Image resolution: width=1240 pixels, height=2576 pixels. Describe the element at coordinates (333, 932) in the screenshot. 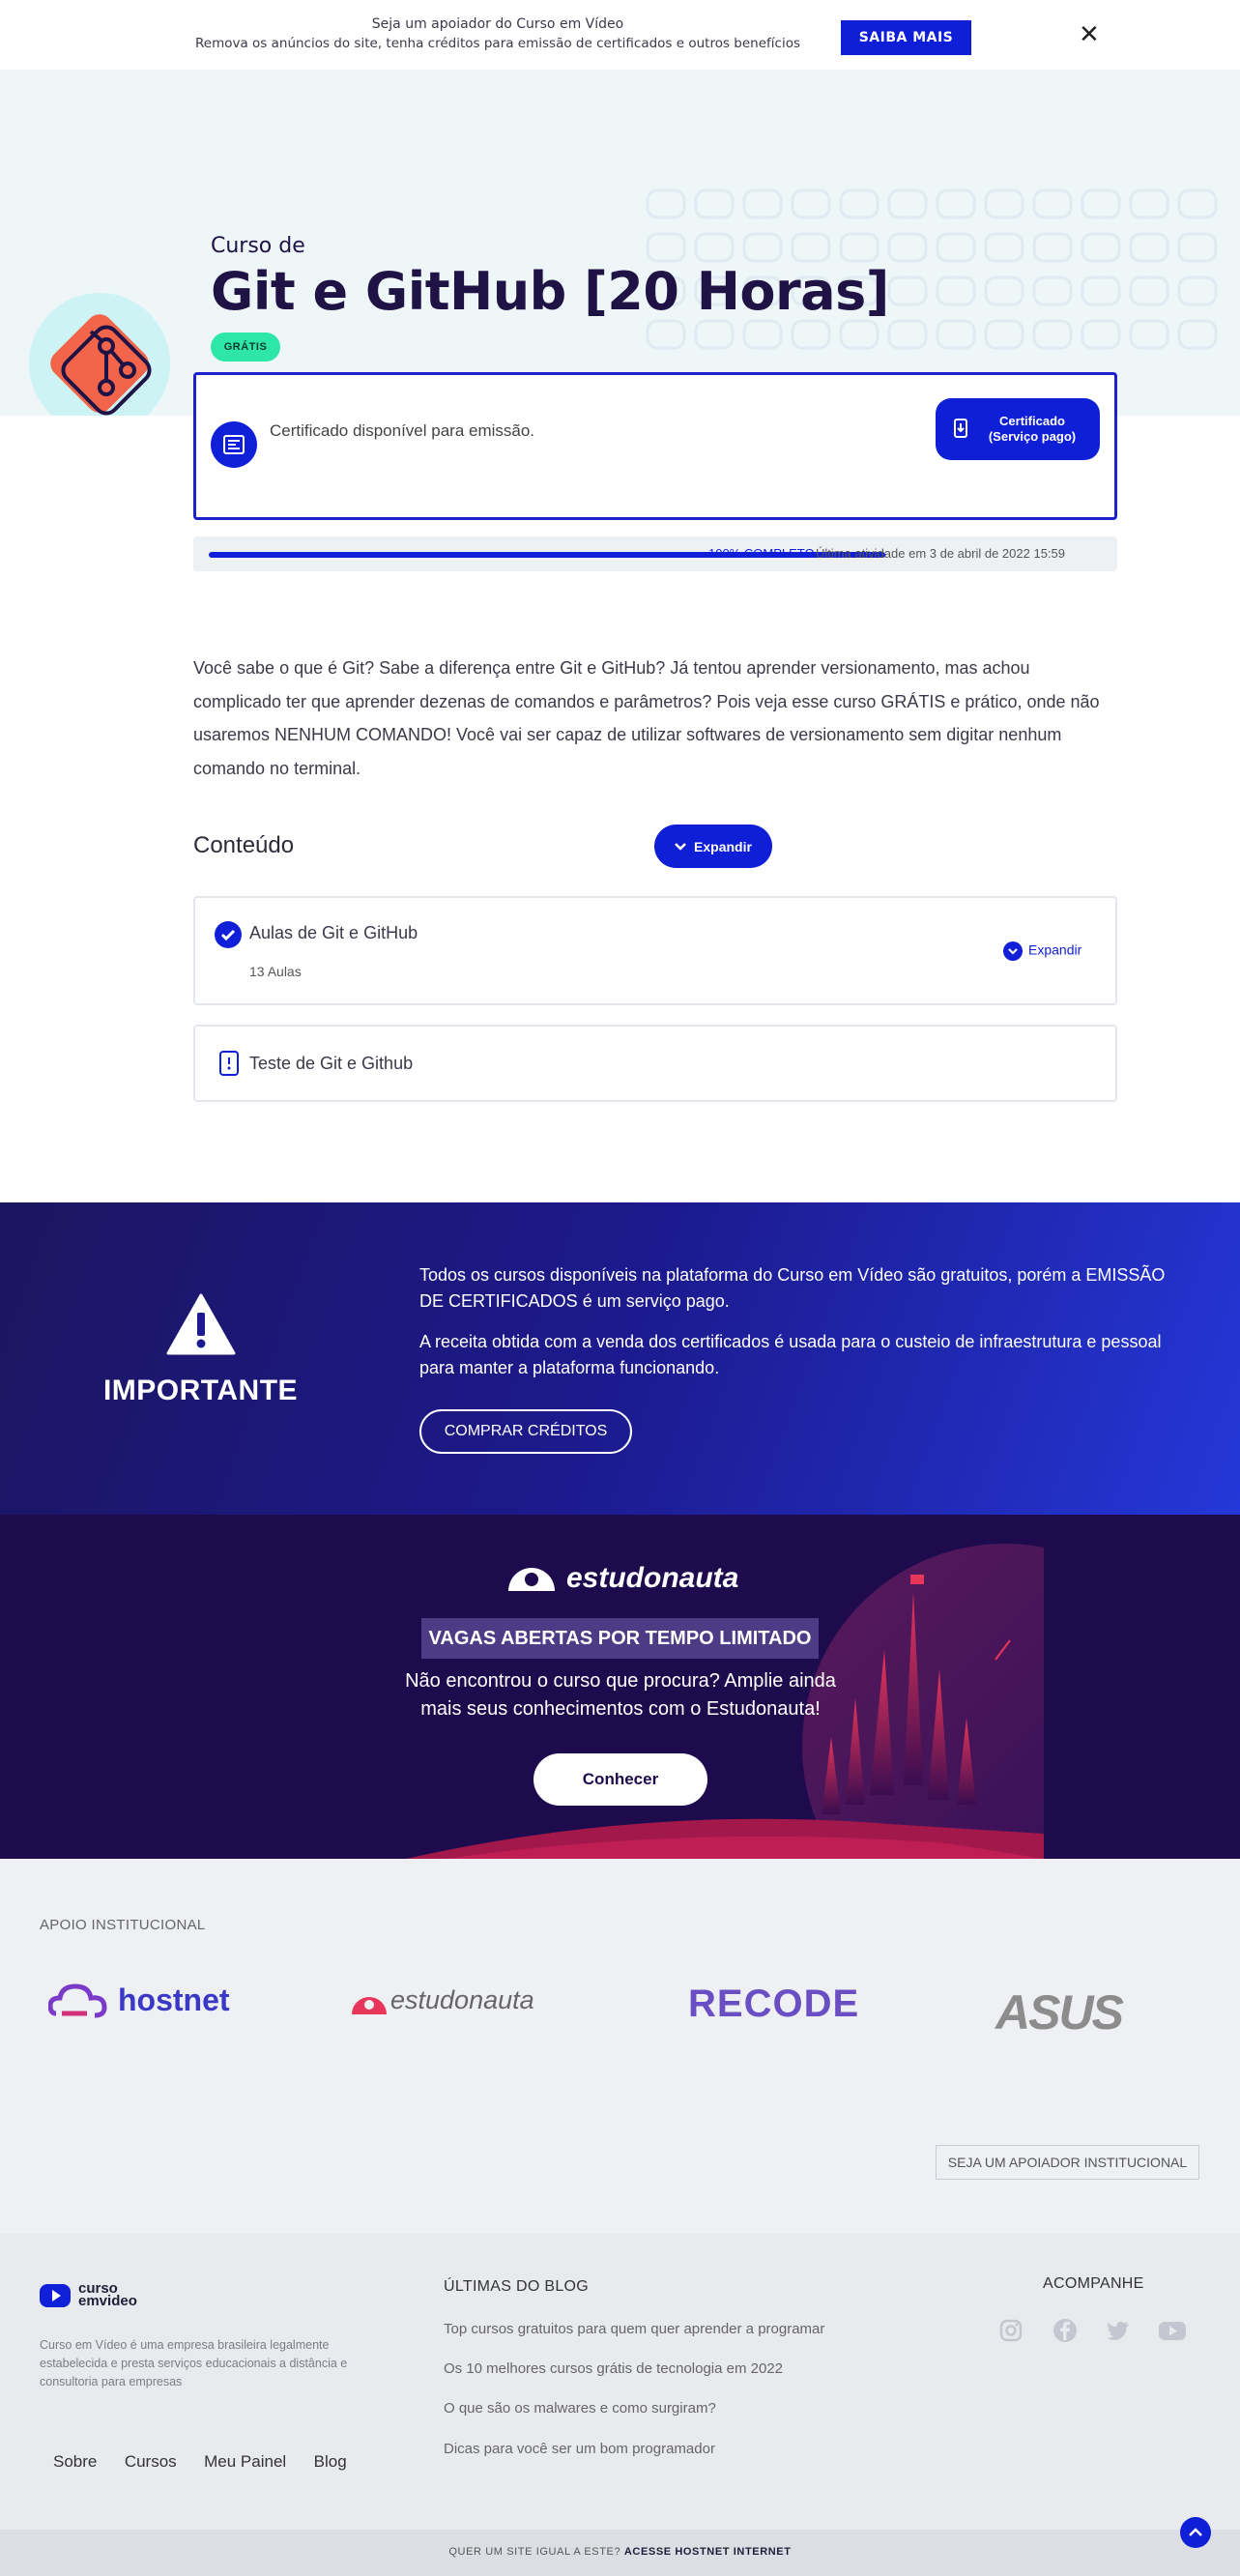

I see `module-title: Aulas de Git e GitHub` at that location.